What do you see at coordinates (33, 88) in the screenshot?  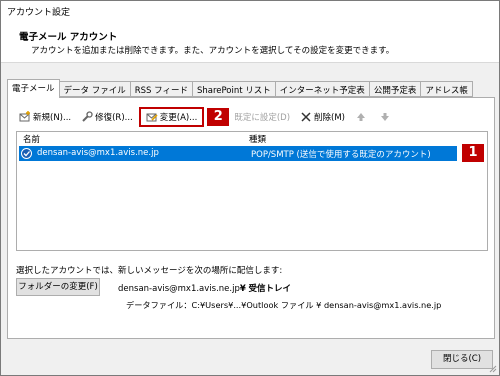 I see `tab-email: 電子メール` at bounding box center [33, 88].